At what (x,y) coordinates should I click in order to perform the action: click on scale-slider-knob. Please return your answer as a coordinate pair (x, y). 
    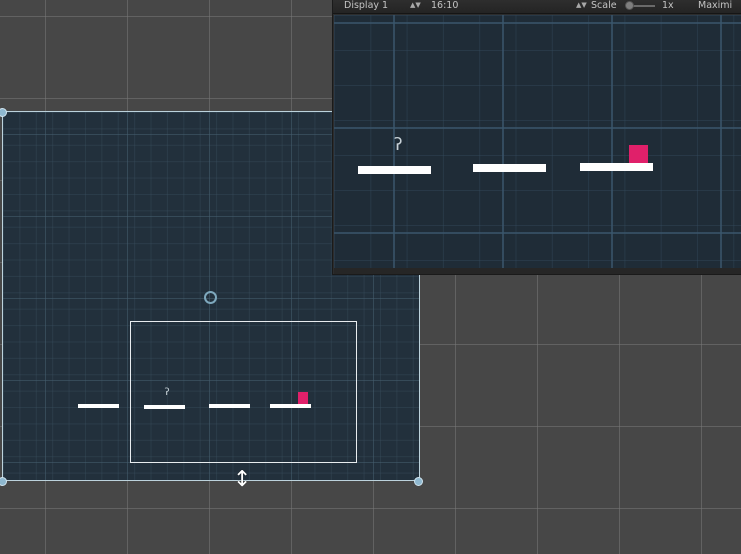
    Looking at the image, I should click on (629, 5).